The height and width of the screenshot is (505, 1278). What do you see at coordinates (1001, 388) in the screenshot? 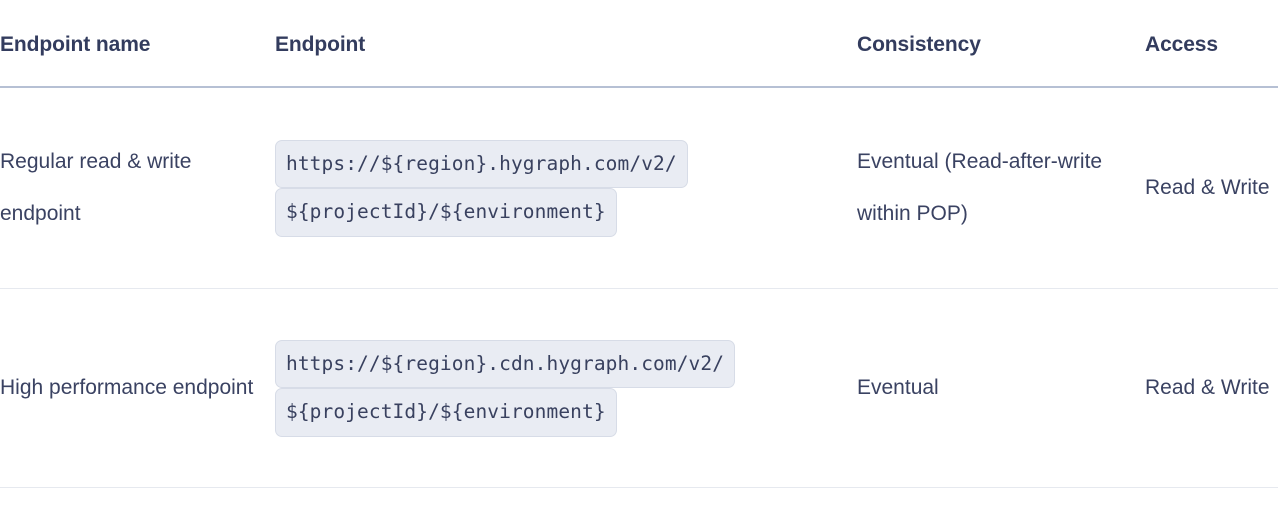
I see `cell-consistency: Eventual` at bounding box center [1001, 388].